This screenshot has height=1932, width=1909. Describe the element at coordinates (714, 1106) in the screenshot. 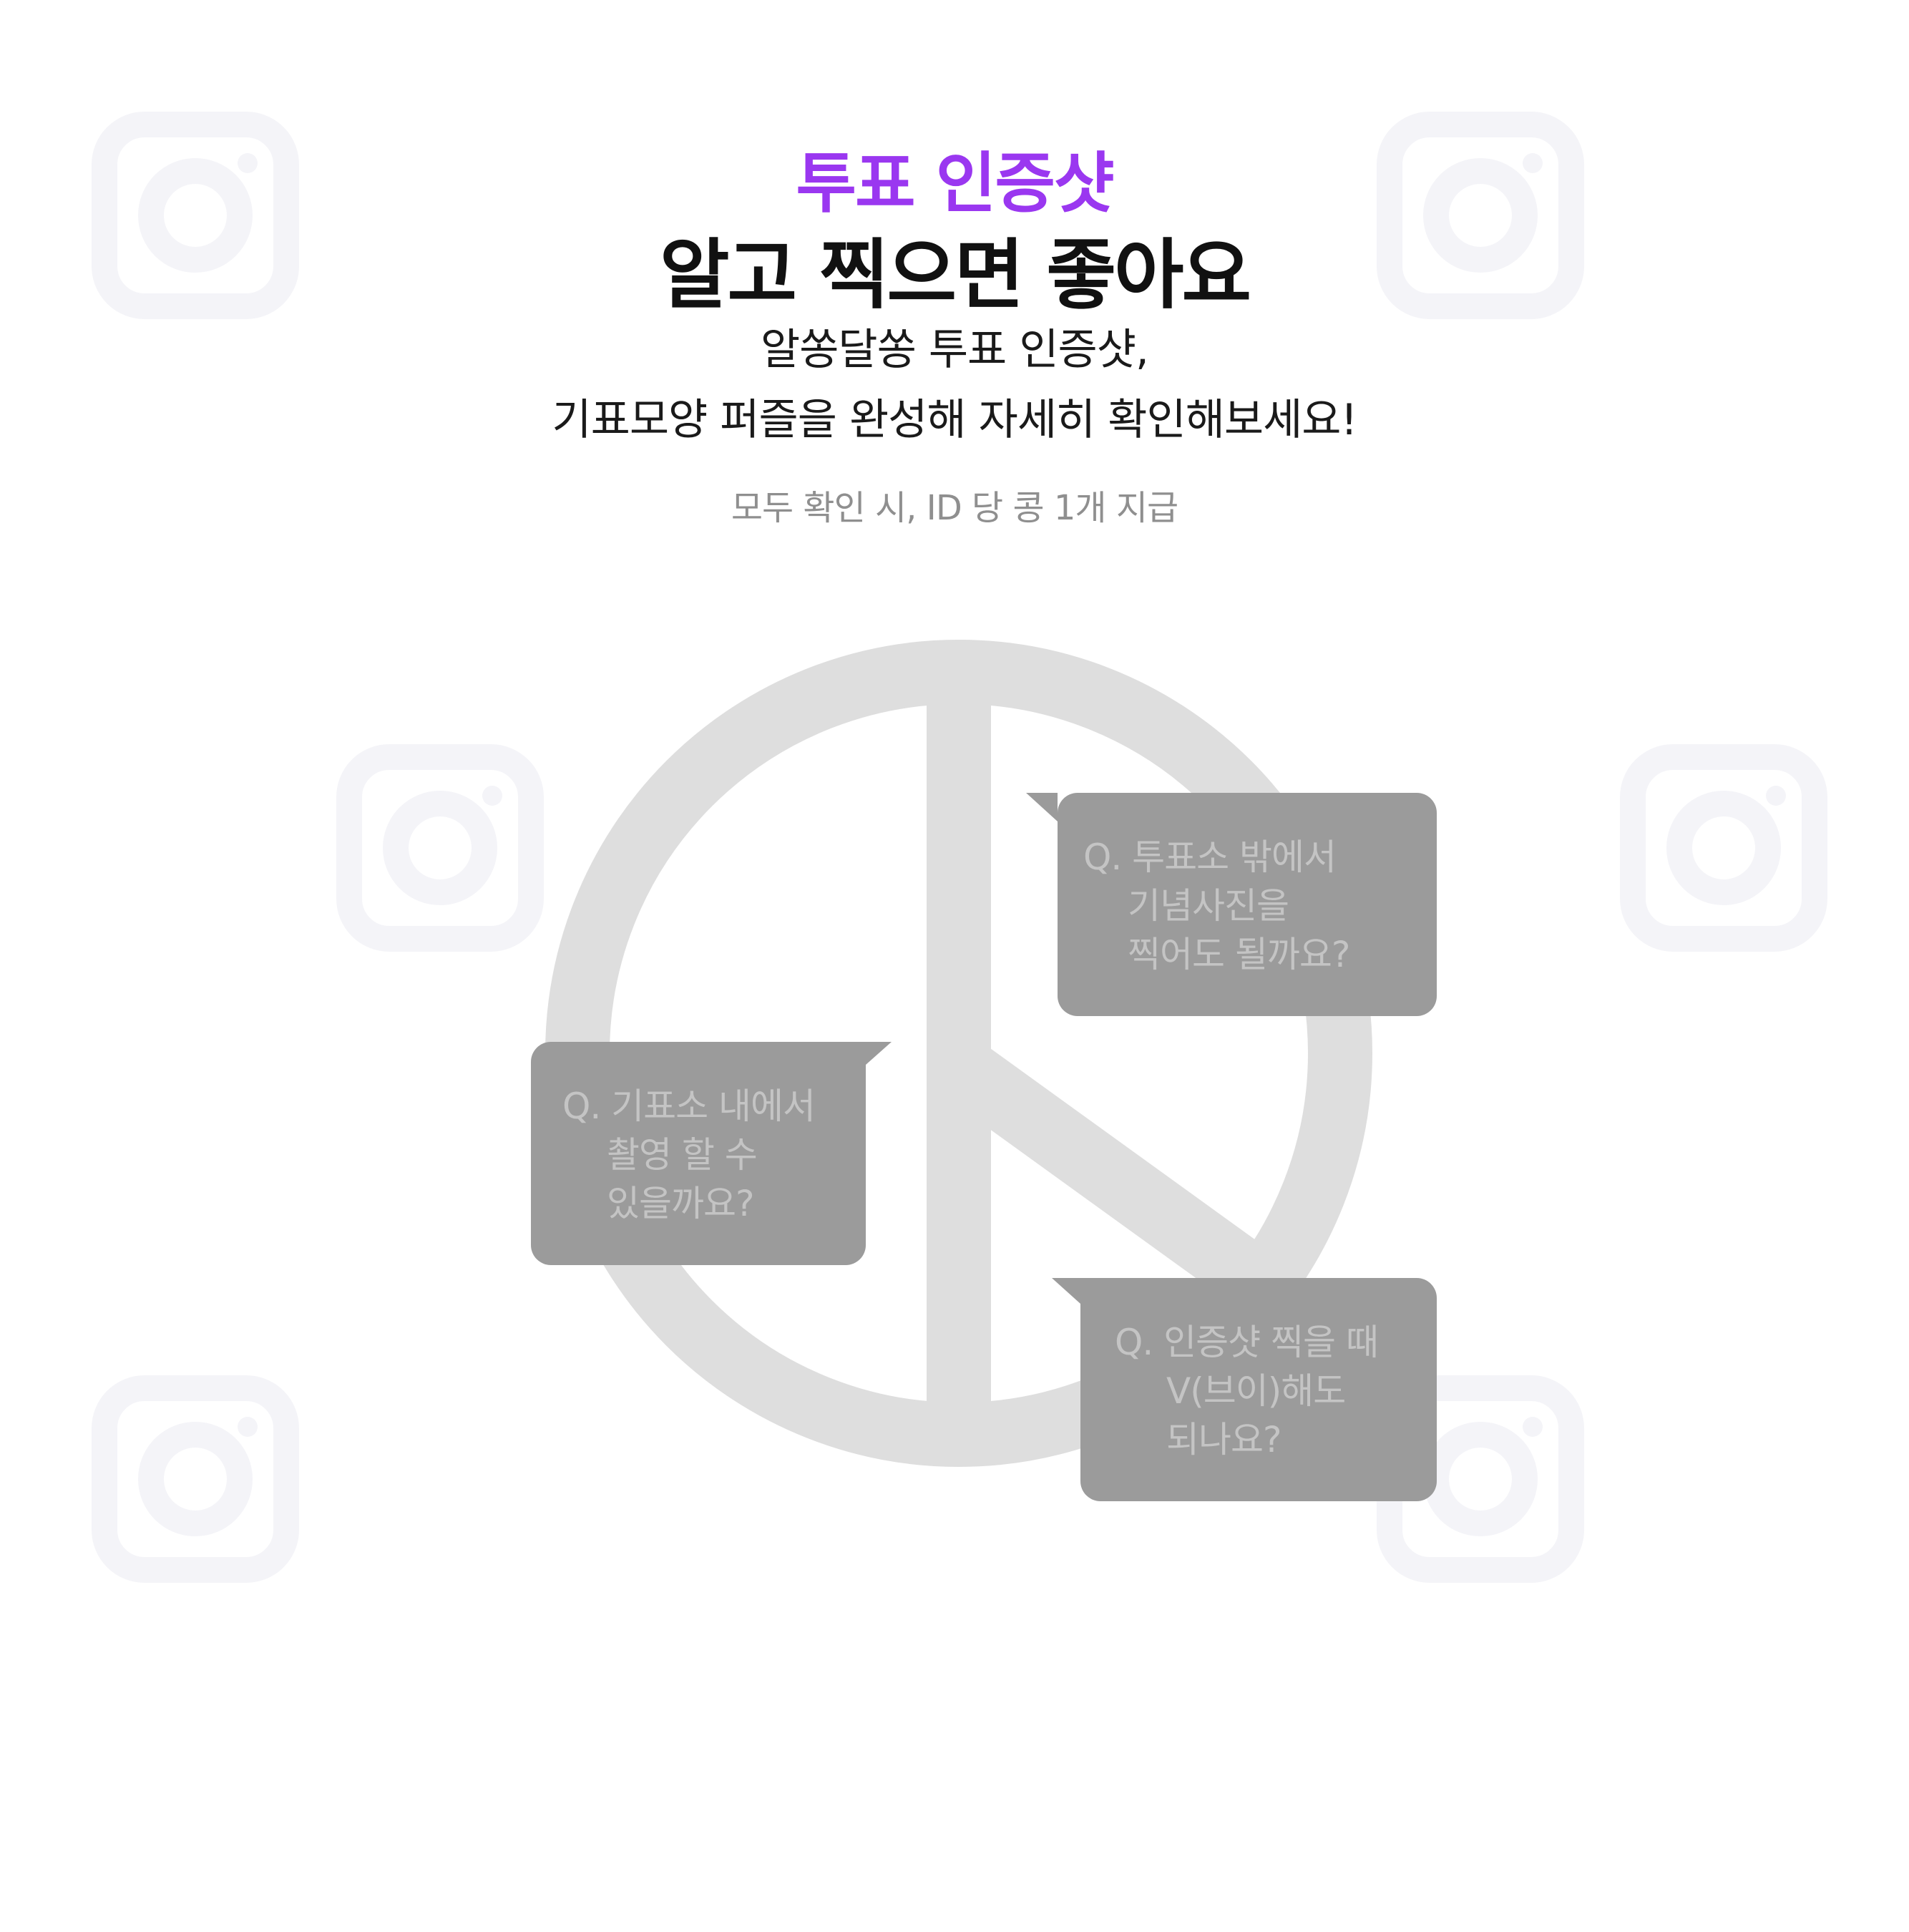

I see `question-text-line: 기표소 내에서` at that location.